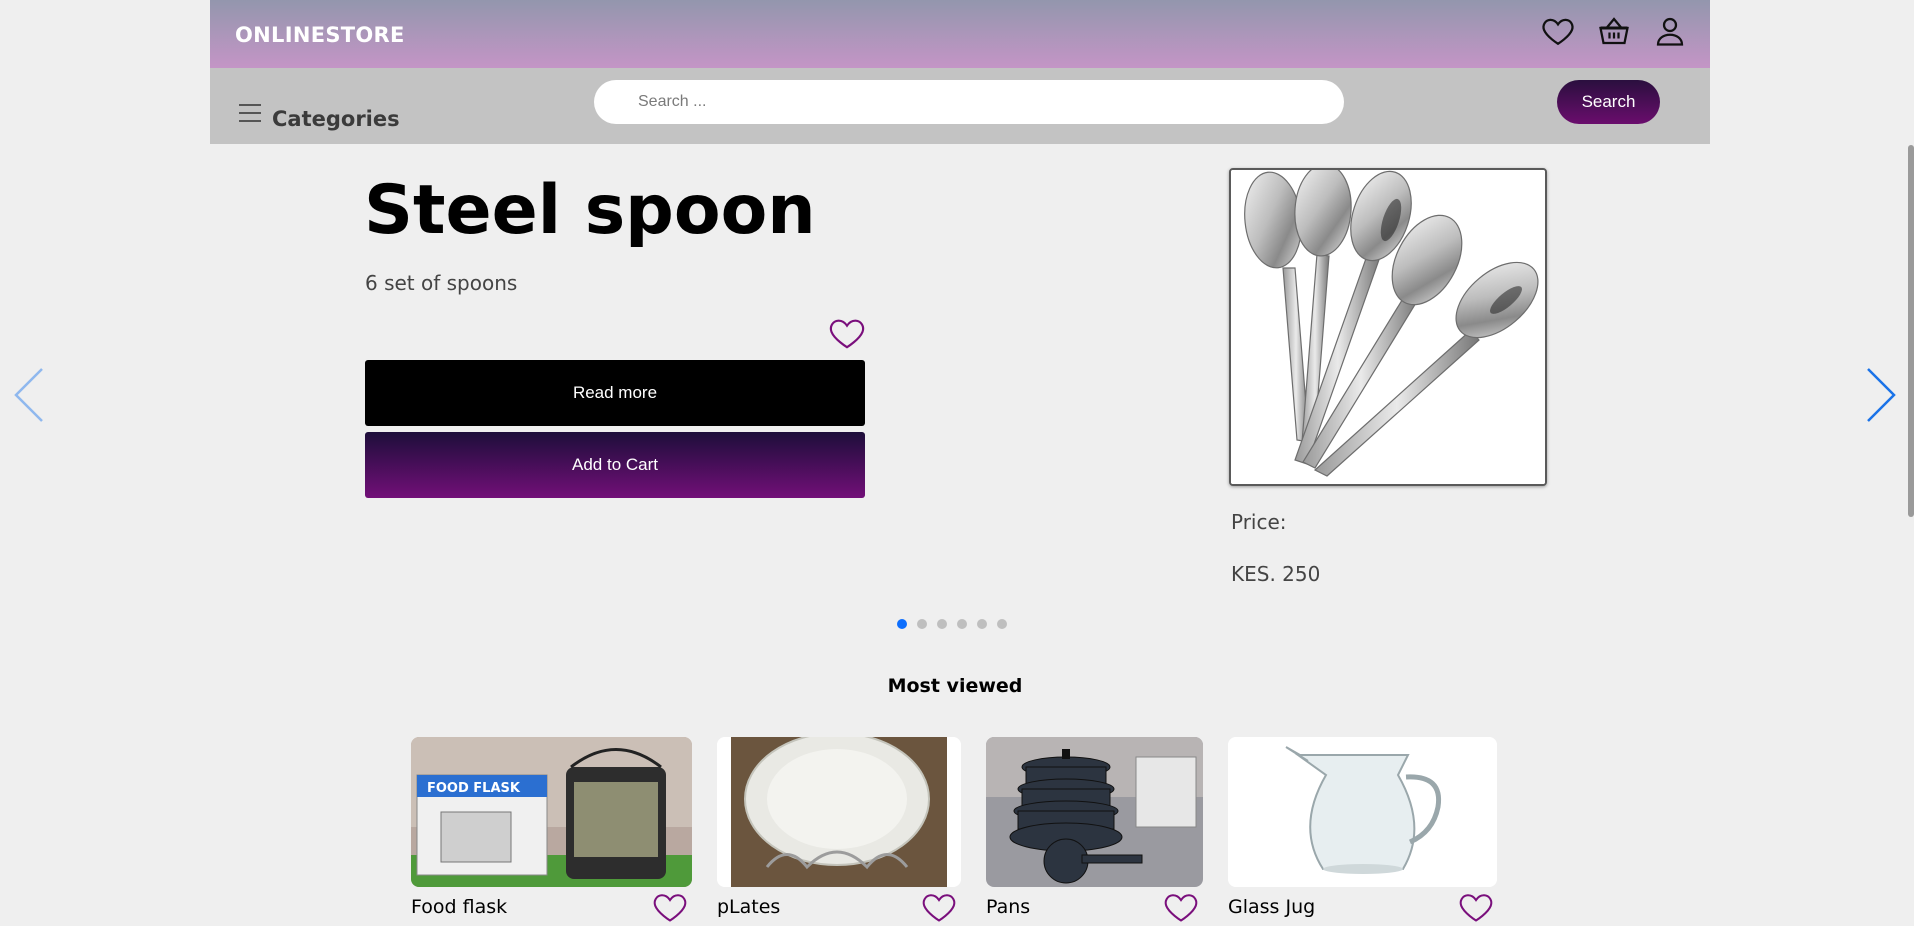  Describe the element at coordinates (30, 395) in the screenshot. I see `carousel-prev-arrow` at that location.